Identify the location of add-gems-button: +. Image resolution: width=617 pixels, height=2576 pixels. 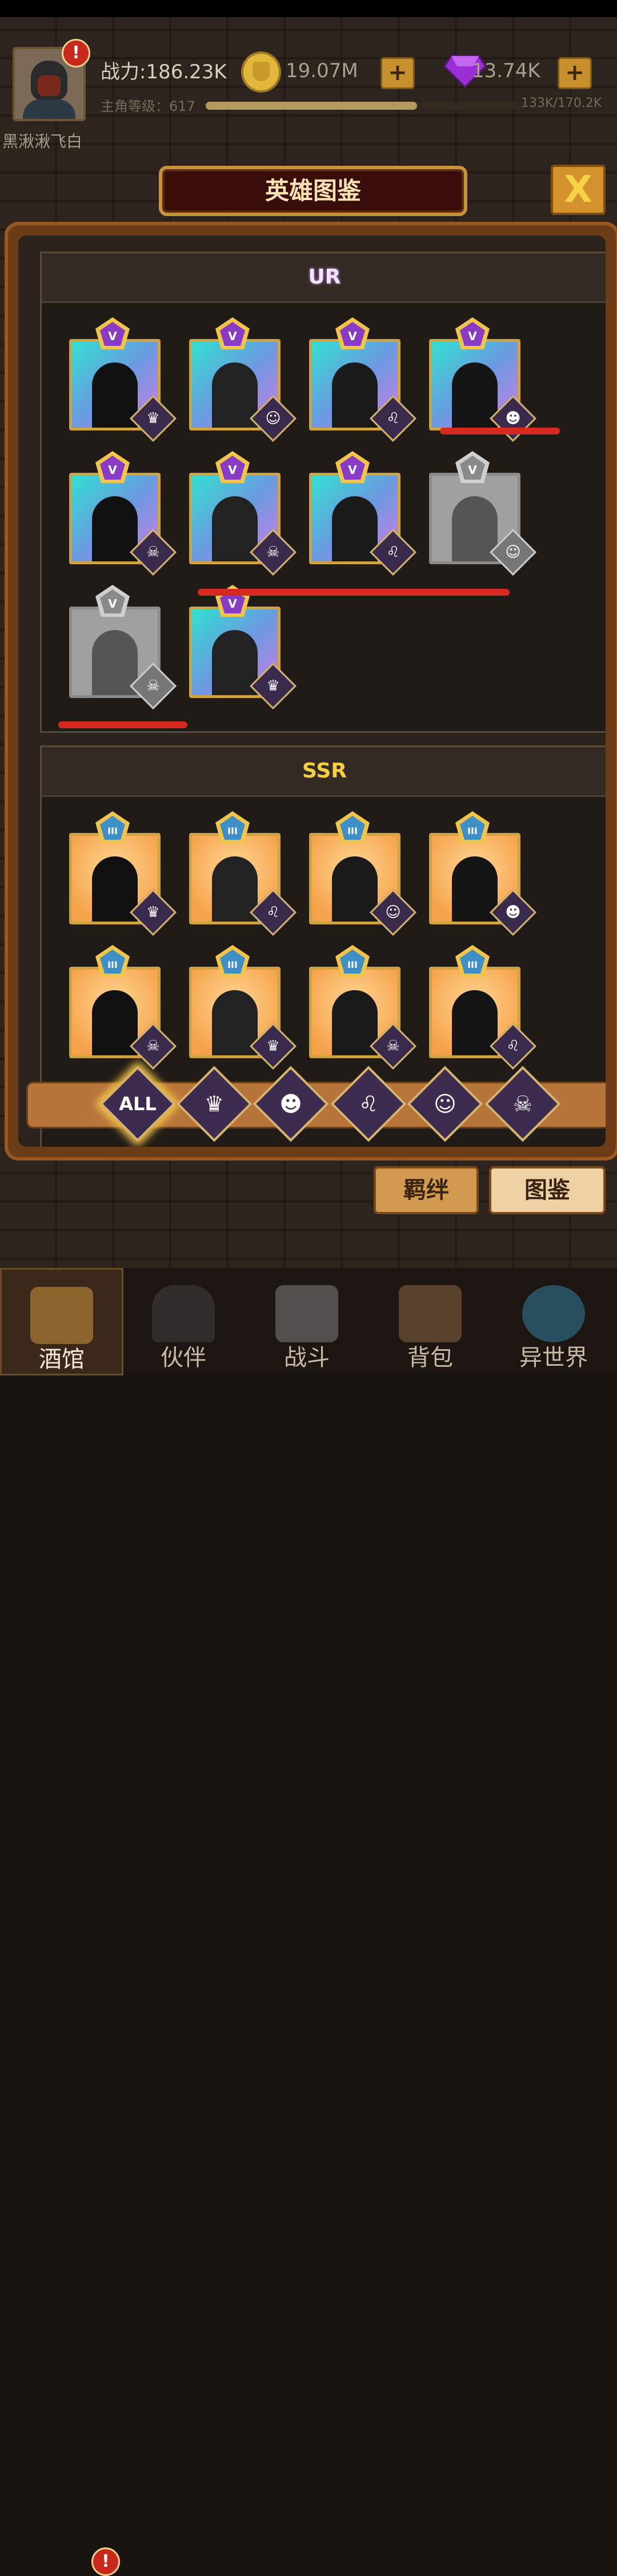
(575, 73).